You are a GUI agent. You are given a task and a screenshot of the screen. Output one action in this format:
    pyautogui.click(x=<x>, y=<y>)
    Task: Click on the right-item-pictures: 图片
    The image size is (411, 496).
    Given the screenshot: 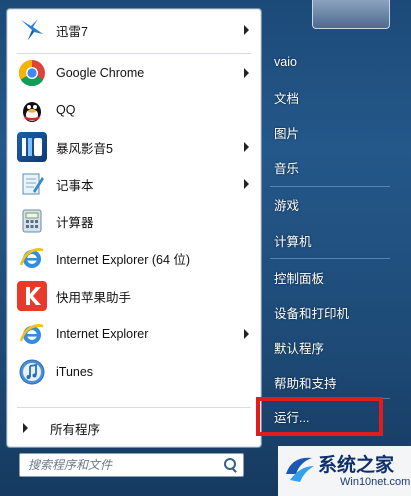 What is the action you would take?
    pyautogui.click(x=332, y=132)
    